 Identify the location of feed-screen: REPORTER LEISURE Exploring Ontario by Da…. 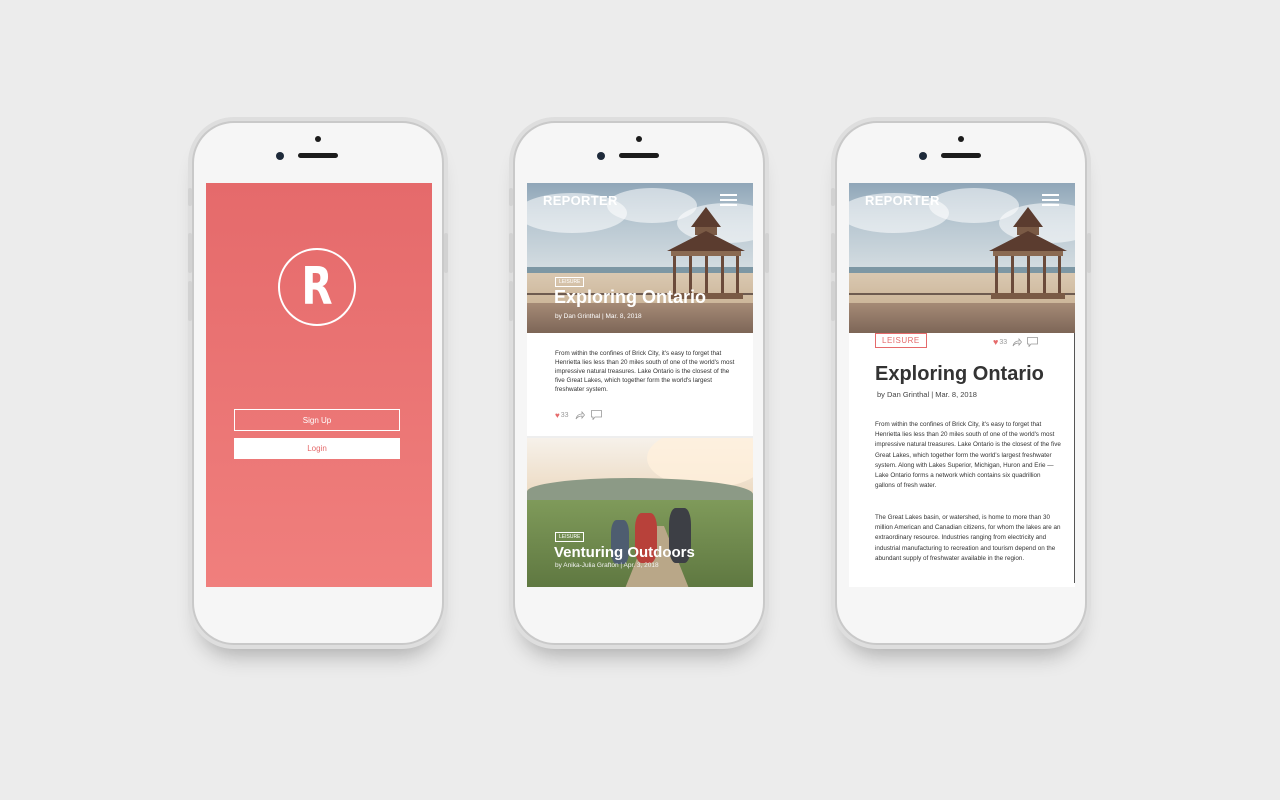
(640, 385).